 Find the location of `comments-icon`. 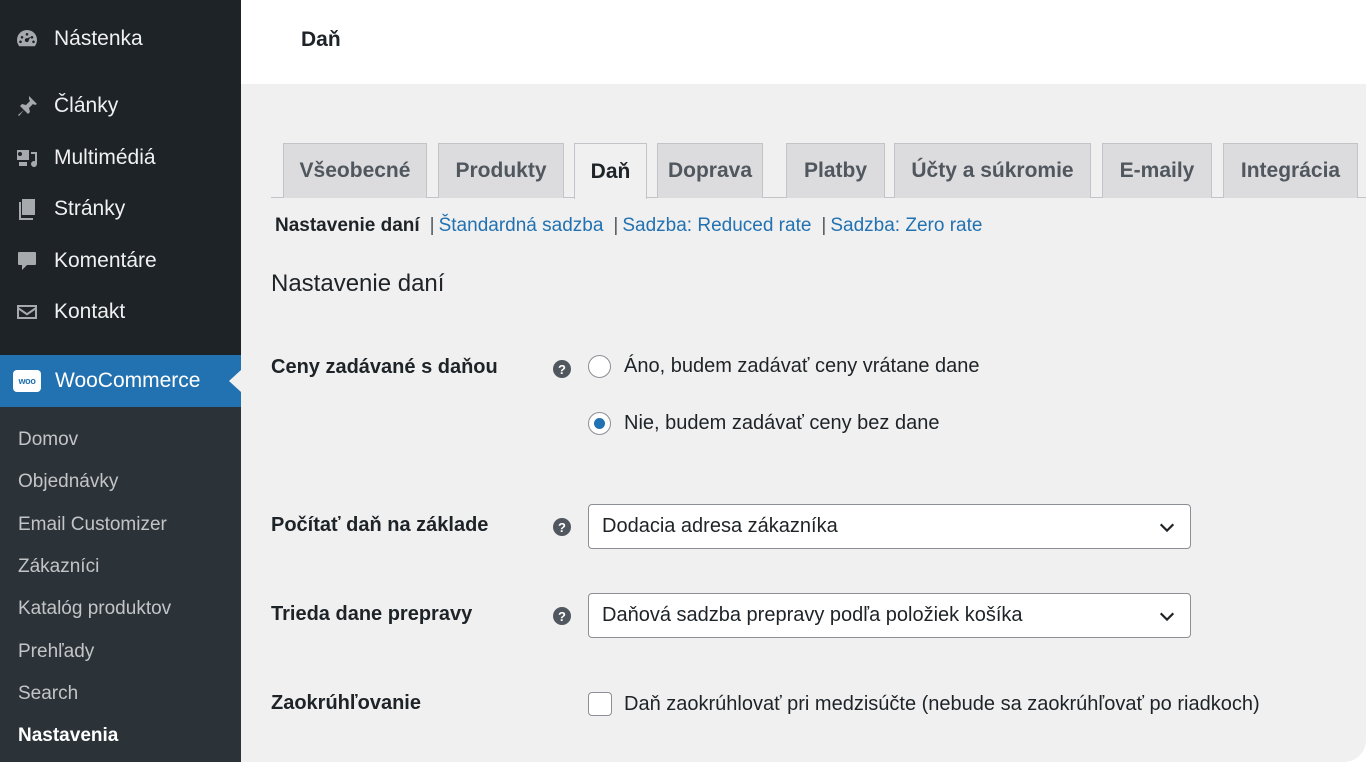

comments-icon is located at coordinates (27, 261).